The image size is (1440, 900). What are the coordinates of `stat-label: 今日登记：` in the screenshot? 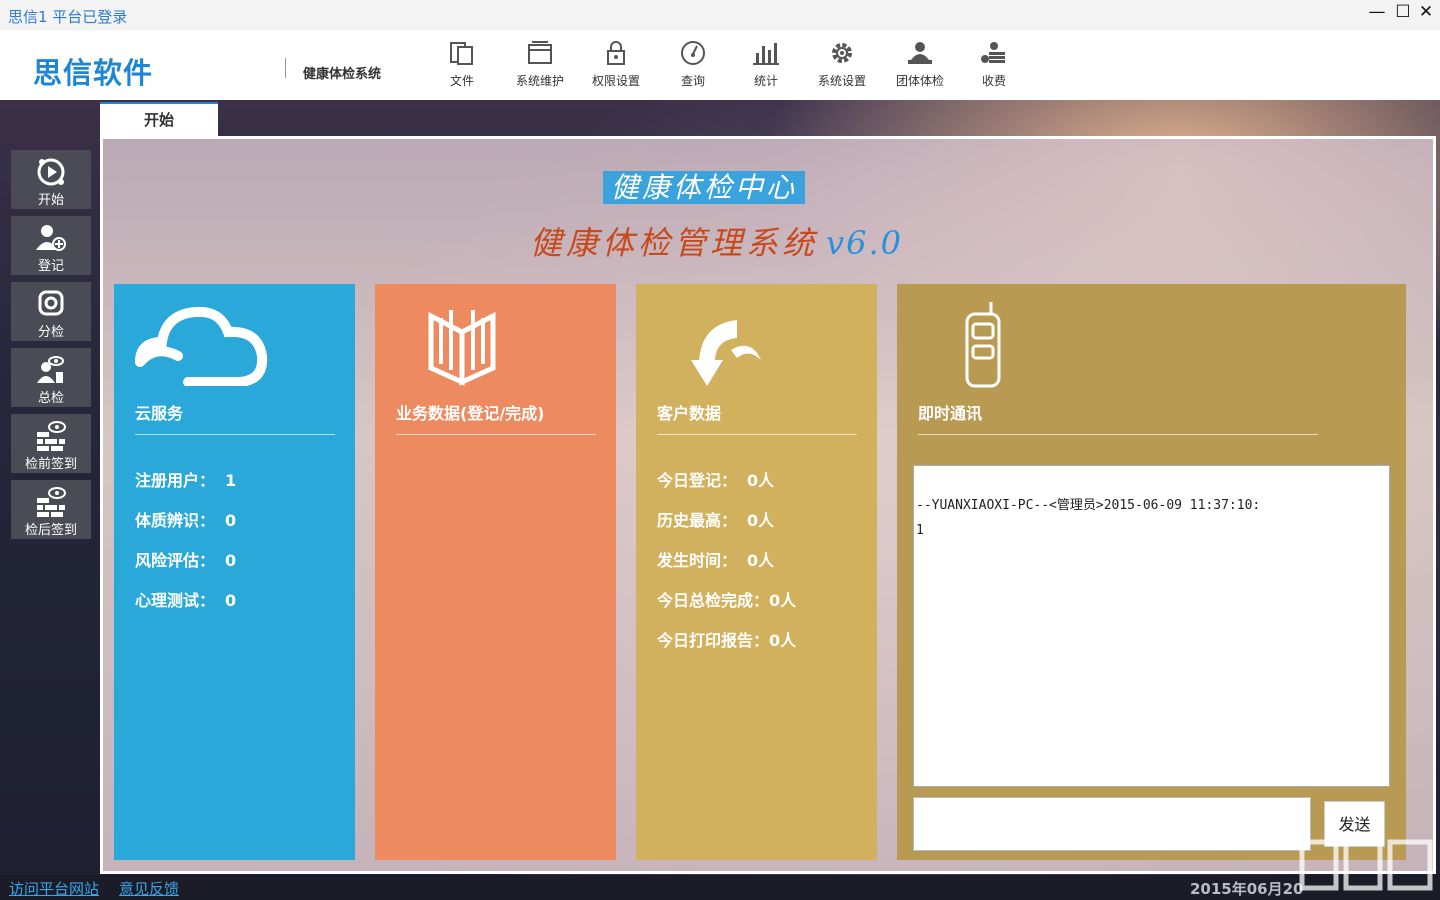 It's located at (697, 480).